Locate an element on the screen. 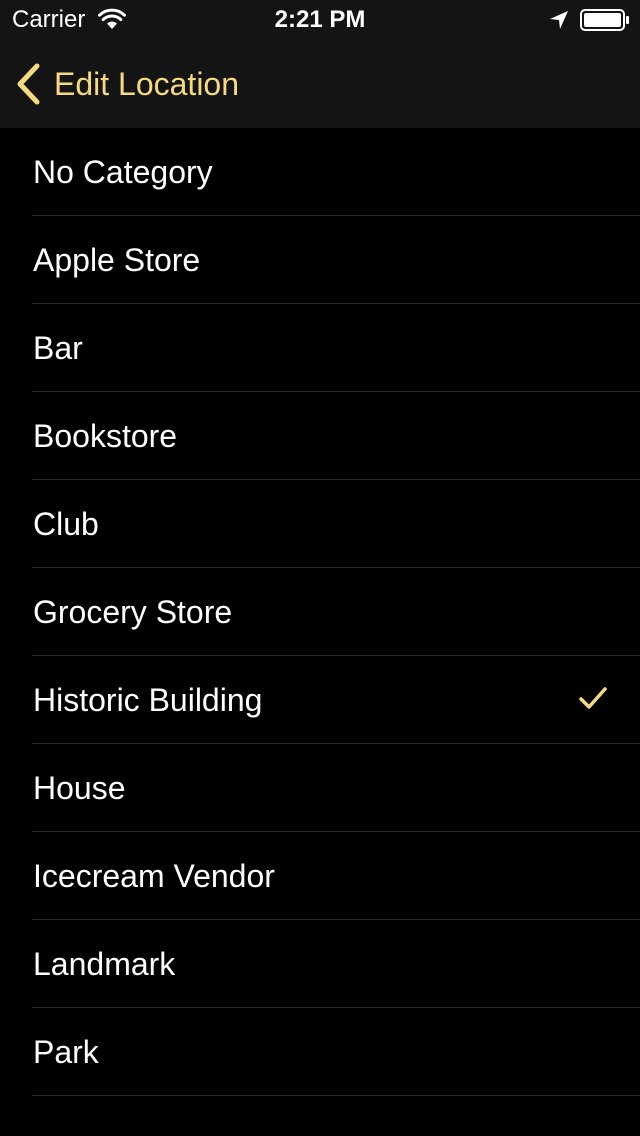 The width and height of the screenshot is (640, 1136). list-item-house: House is located at coordinates (320, 788).